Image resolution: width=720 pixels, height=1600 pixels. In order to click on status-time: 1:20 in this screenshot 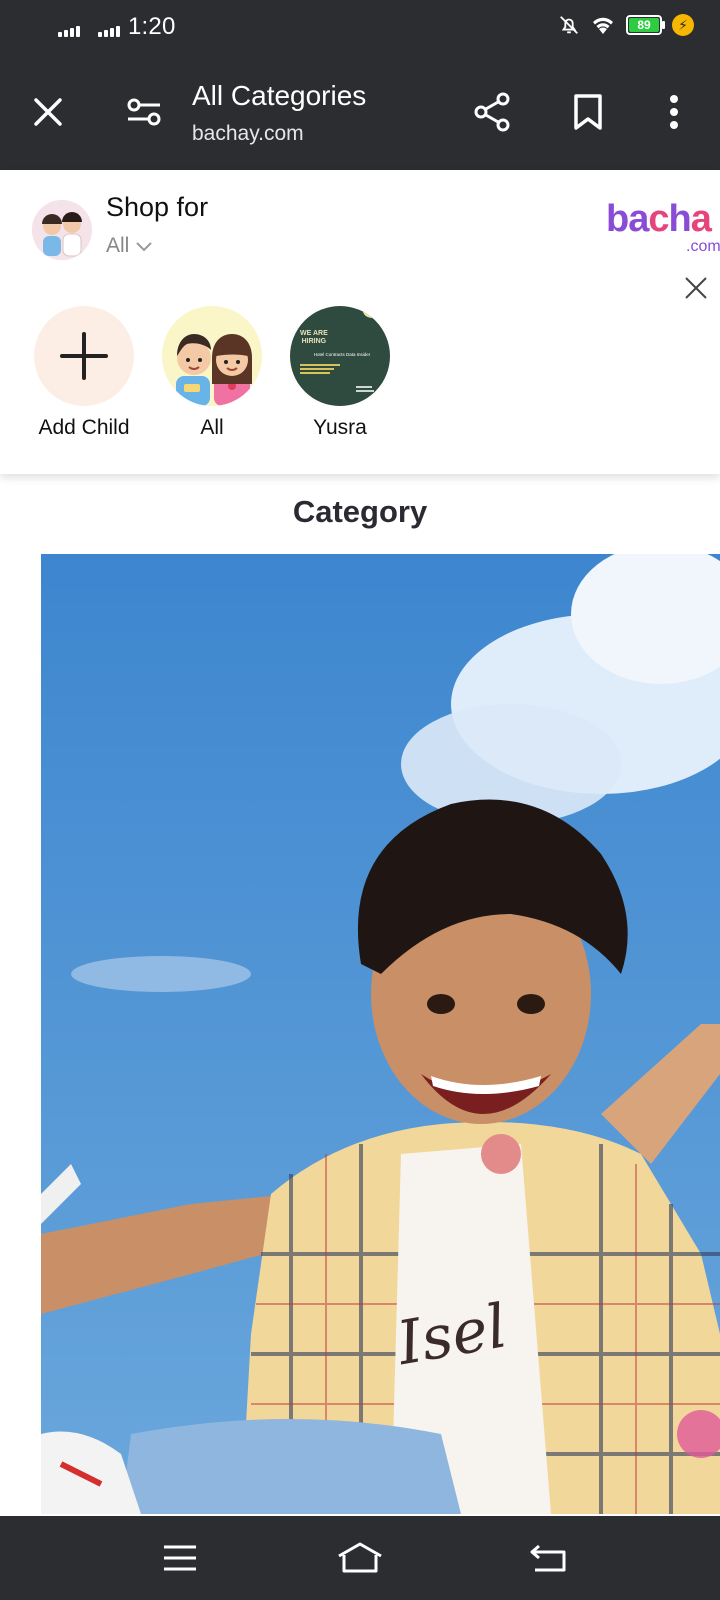, I will do `click(152, 26)`.